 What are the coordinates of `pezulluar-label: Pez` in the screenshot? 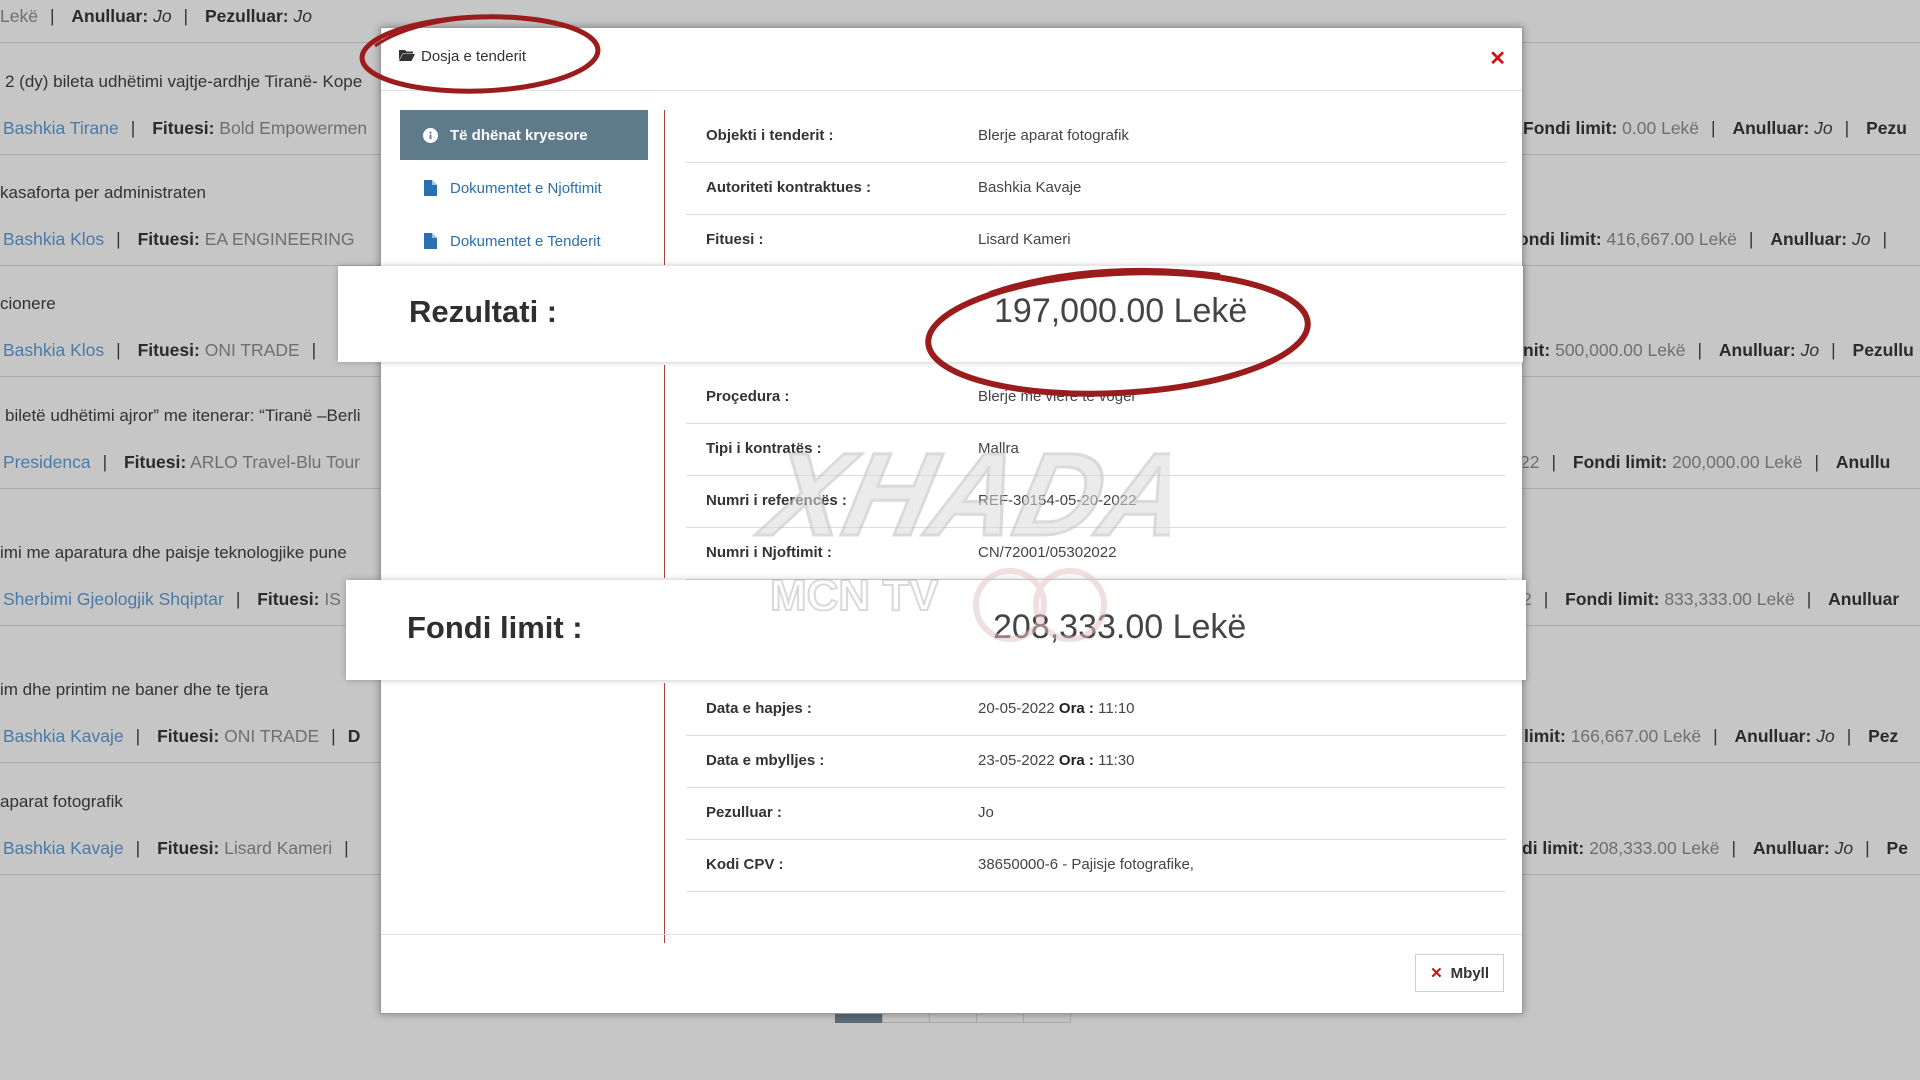 It's located at (1883, 736).